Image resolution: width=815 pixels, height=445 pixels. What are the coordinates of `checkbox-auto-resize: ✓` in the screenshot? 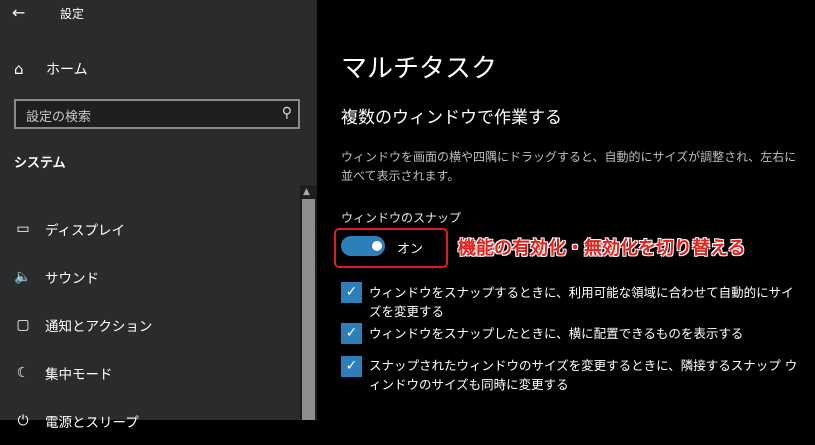 It's located at (351, 292).